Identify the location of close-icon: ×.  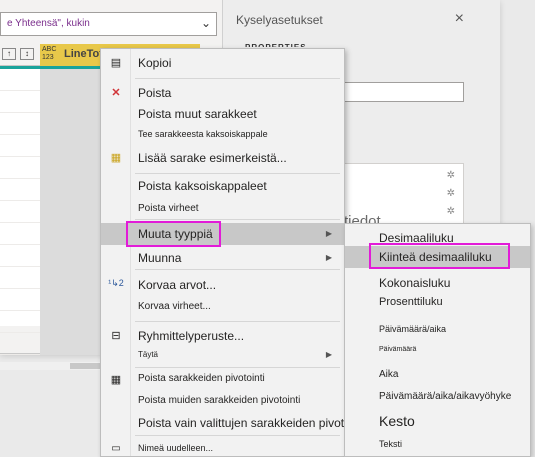
(459, 19).